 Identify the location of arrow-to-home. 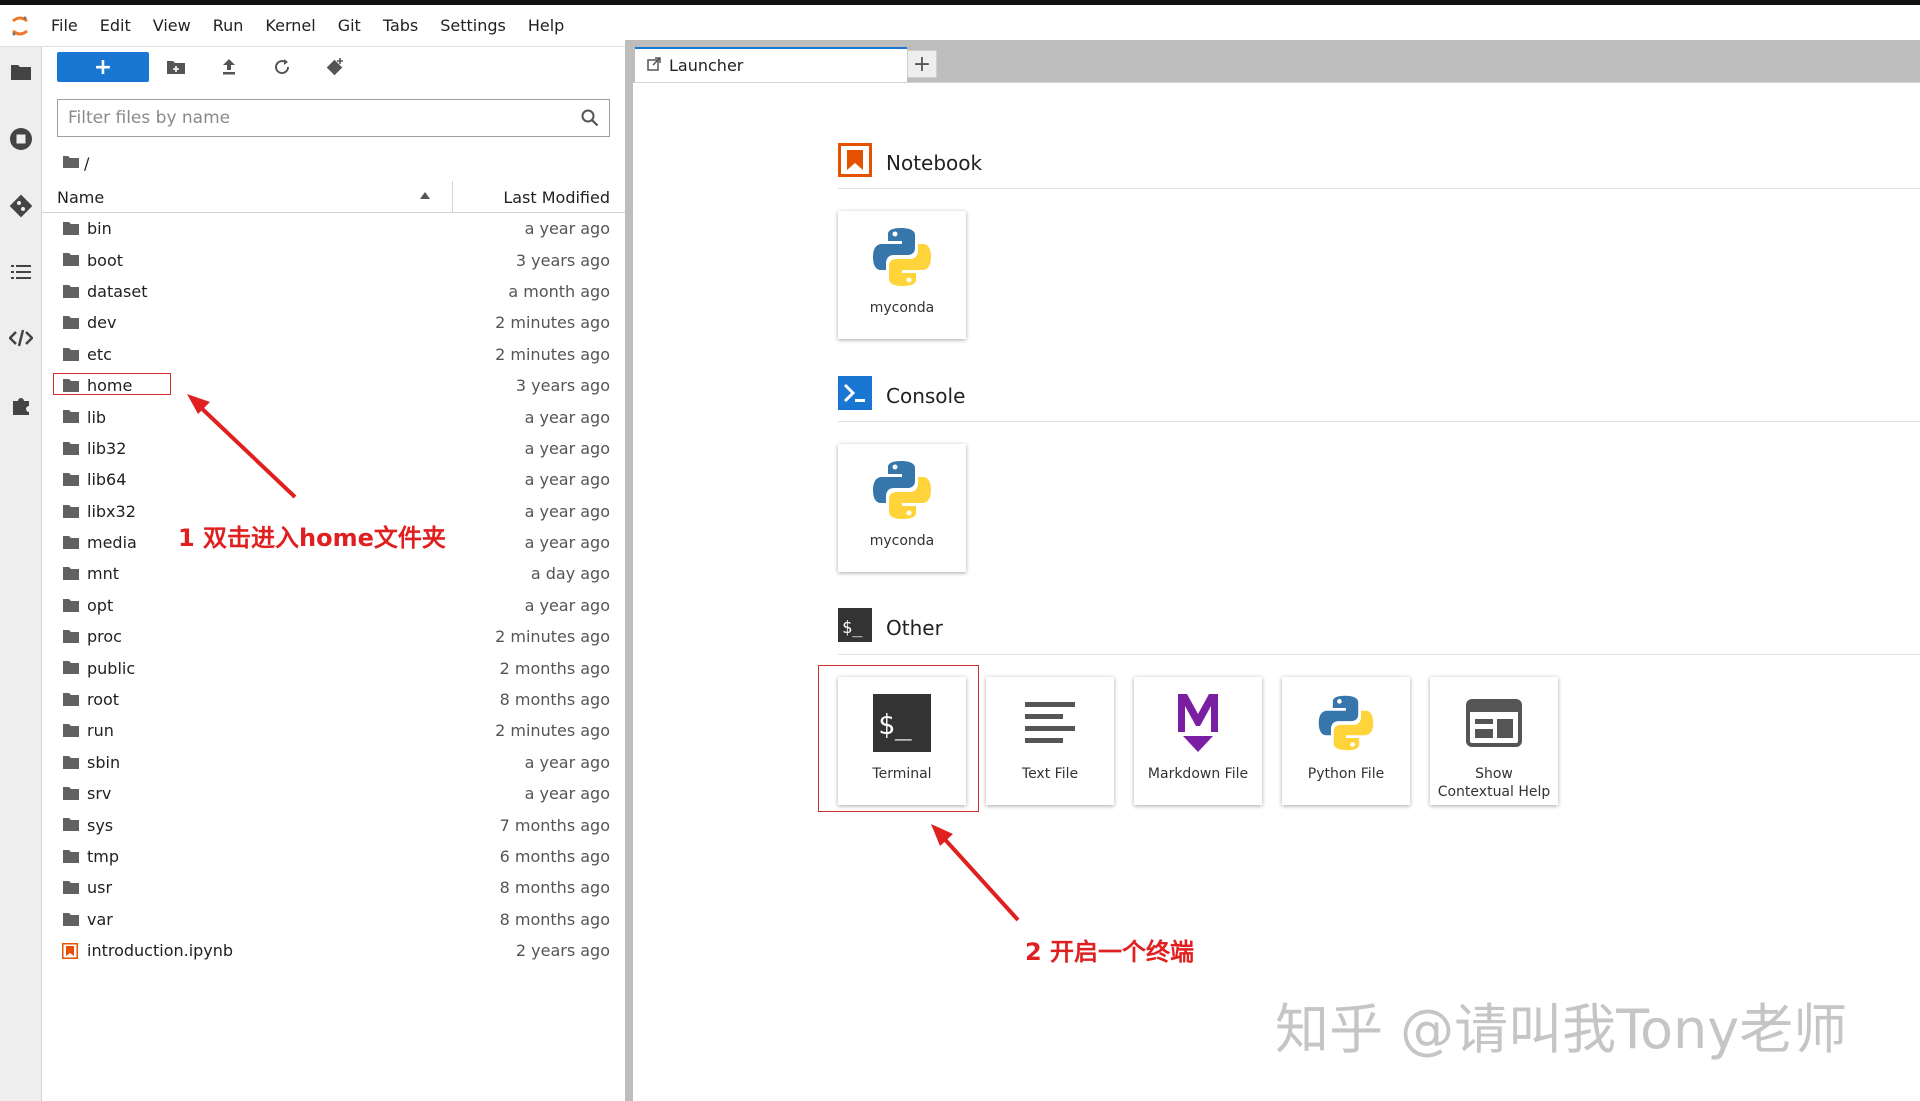
(242, 446).